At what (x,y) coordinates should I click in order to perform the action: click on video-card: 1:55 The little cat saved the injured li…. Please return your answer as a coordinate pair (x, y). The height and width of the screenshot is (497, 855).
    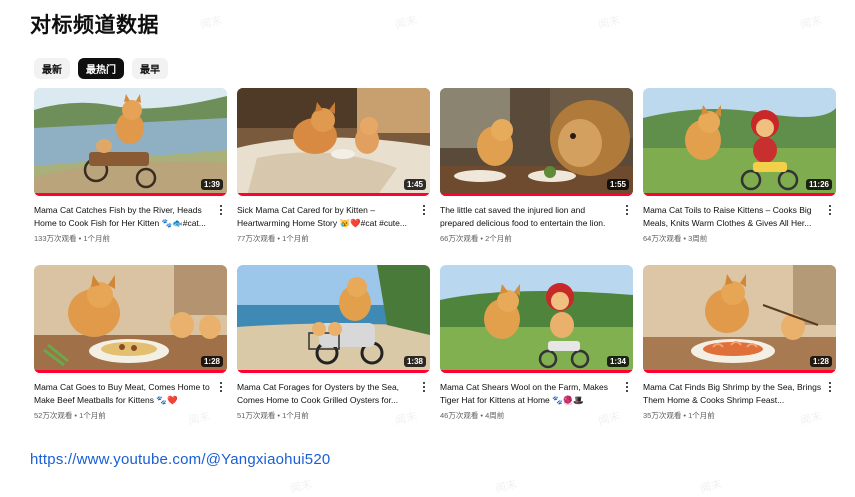
    Looking at the image, I should click on (536, 176).